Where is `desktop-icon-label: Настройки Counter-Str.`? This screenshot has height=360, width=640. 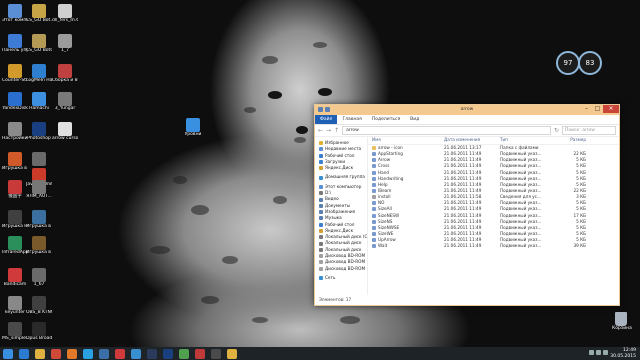
desktop-icon-label: Настройки Counter-Str. is located at coordinates (15, 138).